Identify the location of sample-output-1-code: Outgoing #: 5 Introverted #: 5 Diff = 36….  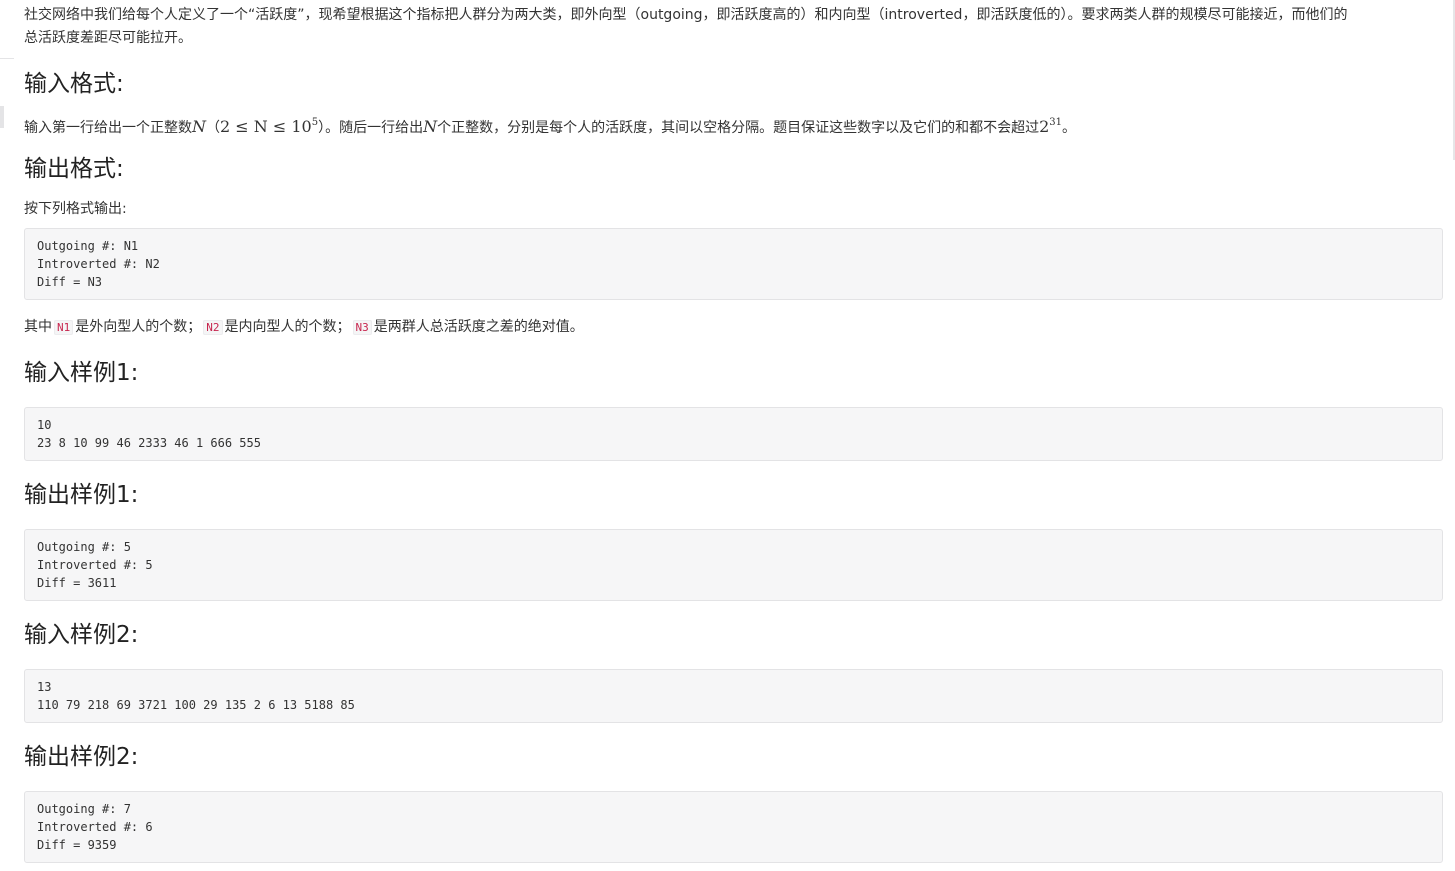
(733, 565).